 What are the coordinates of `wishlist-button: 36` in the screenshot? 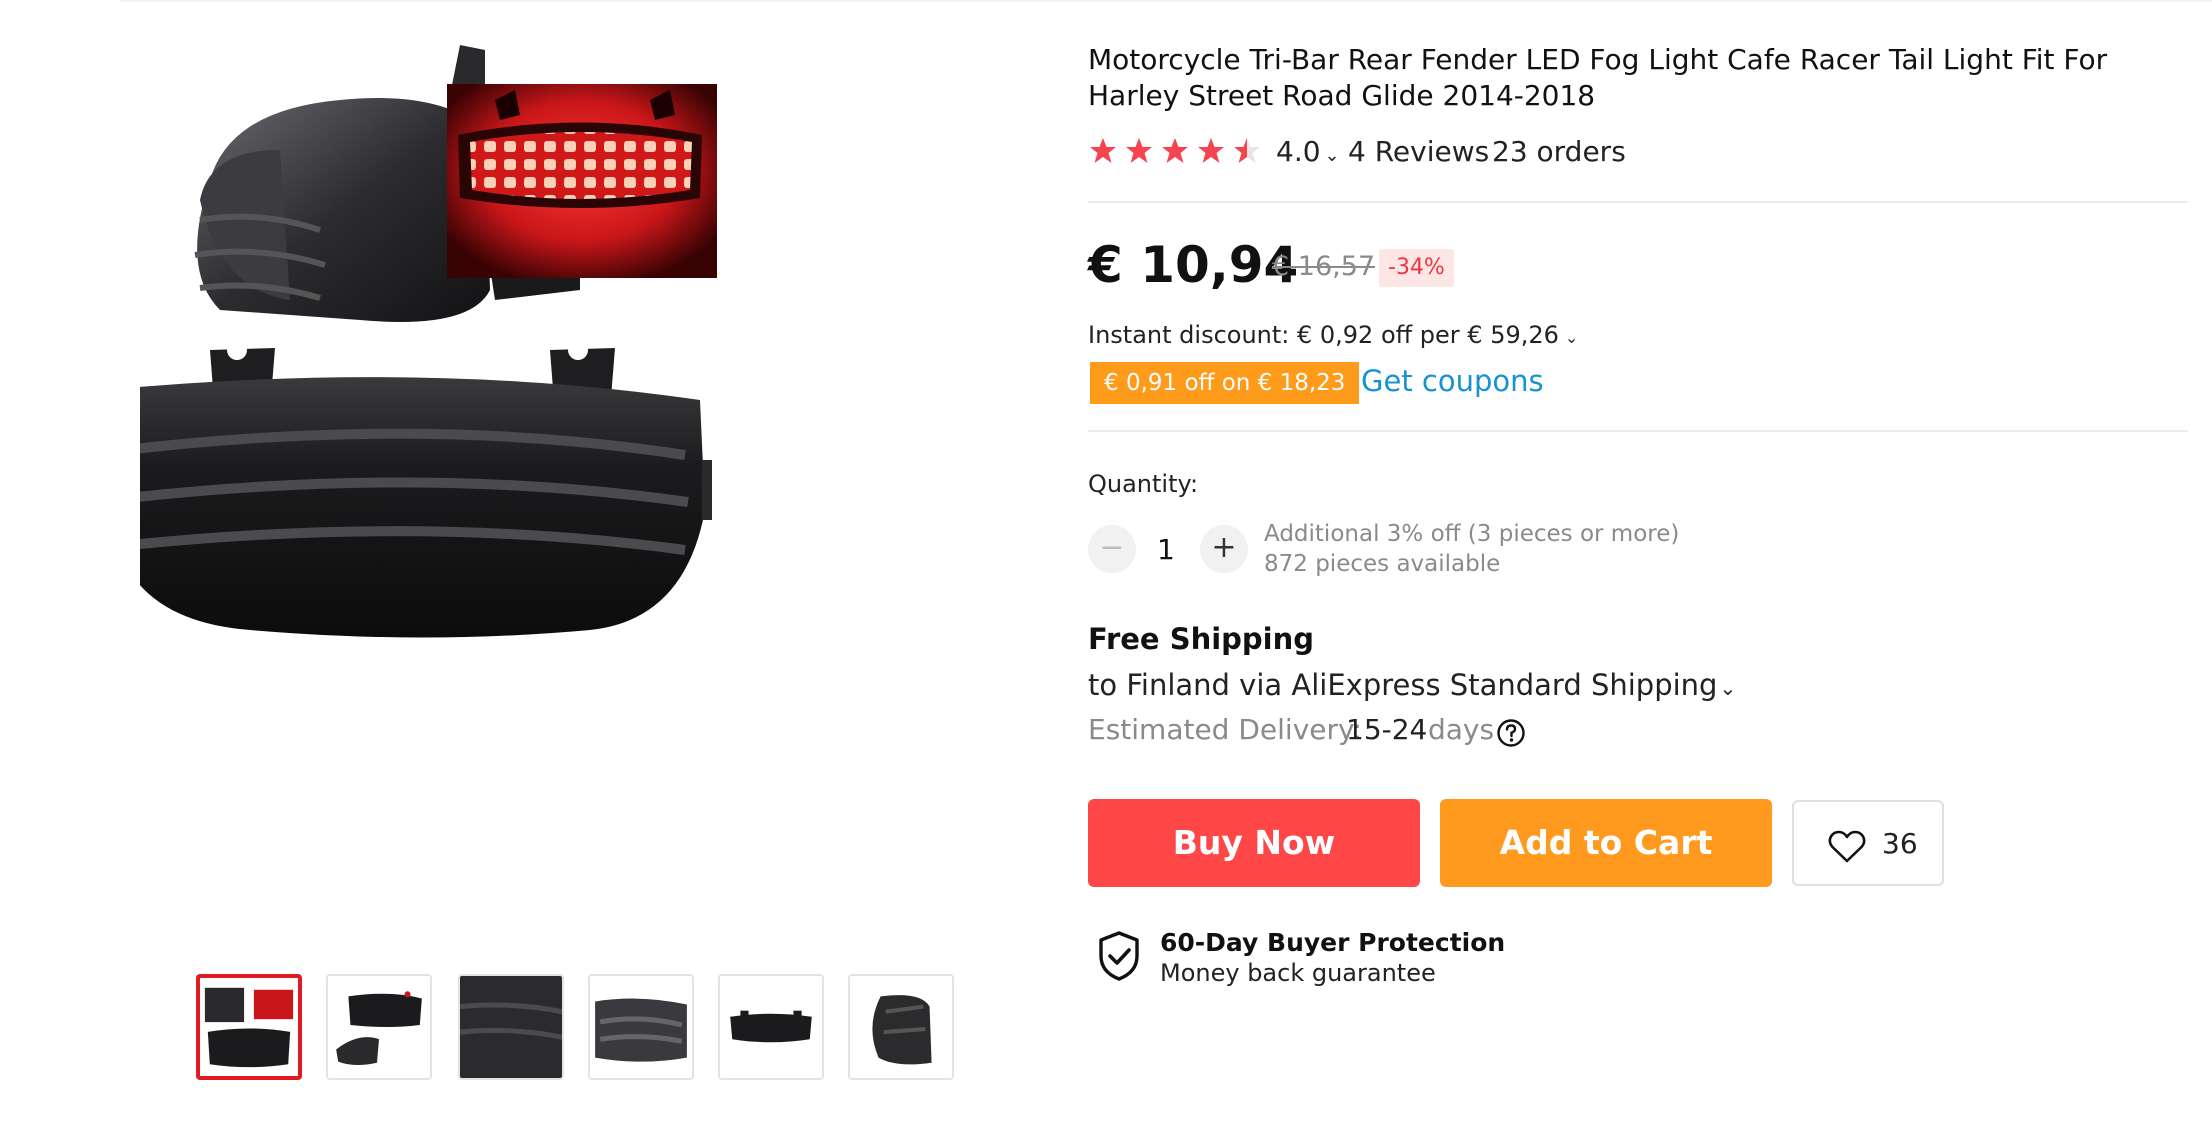 It's located at (1868, 843).